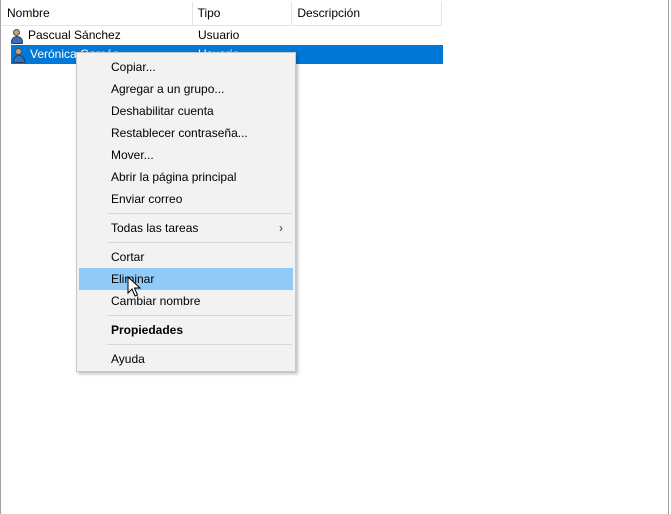 The height and width of the screenshot is (514, 671). What do you see at coordinates (281, 228) in the screenshot?
I see `submenu-arrow-icon: ›` at bounding box center [281, 228].